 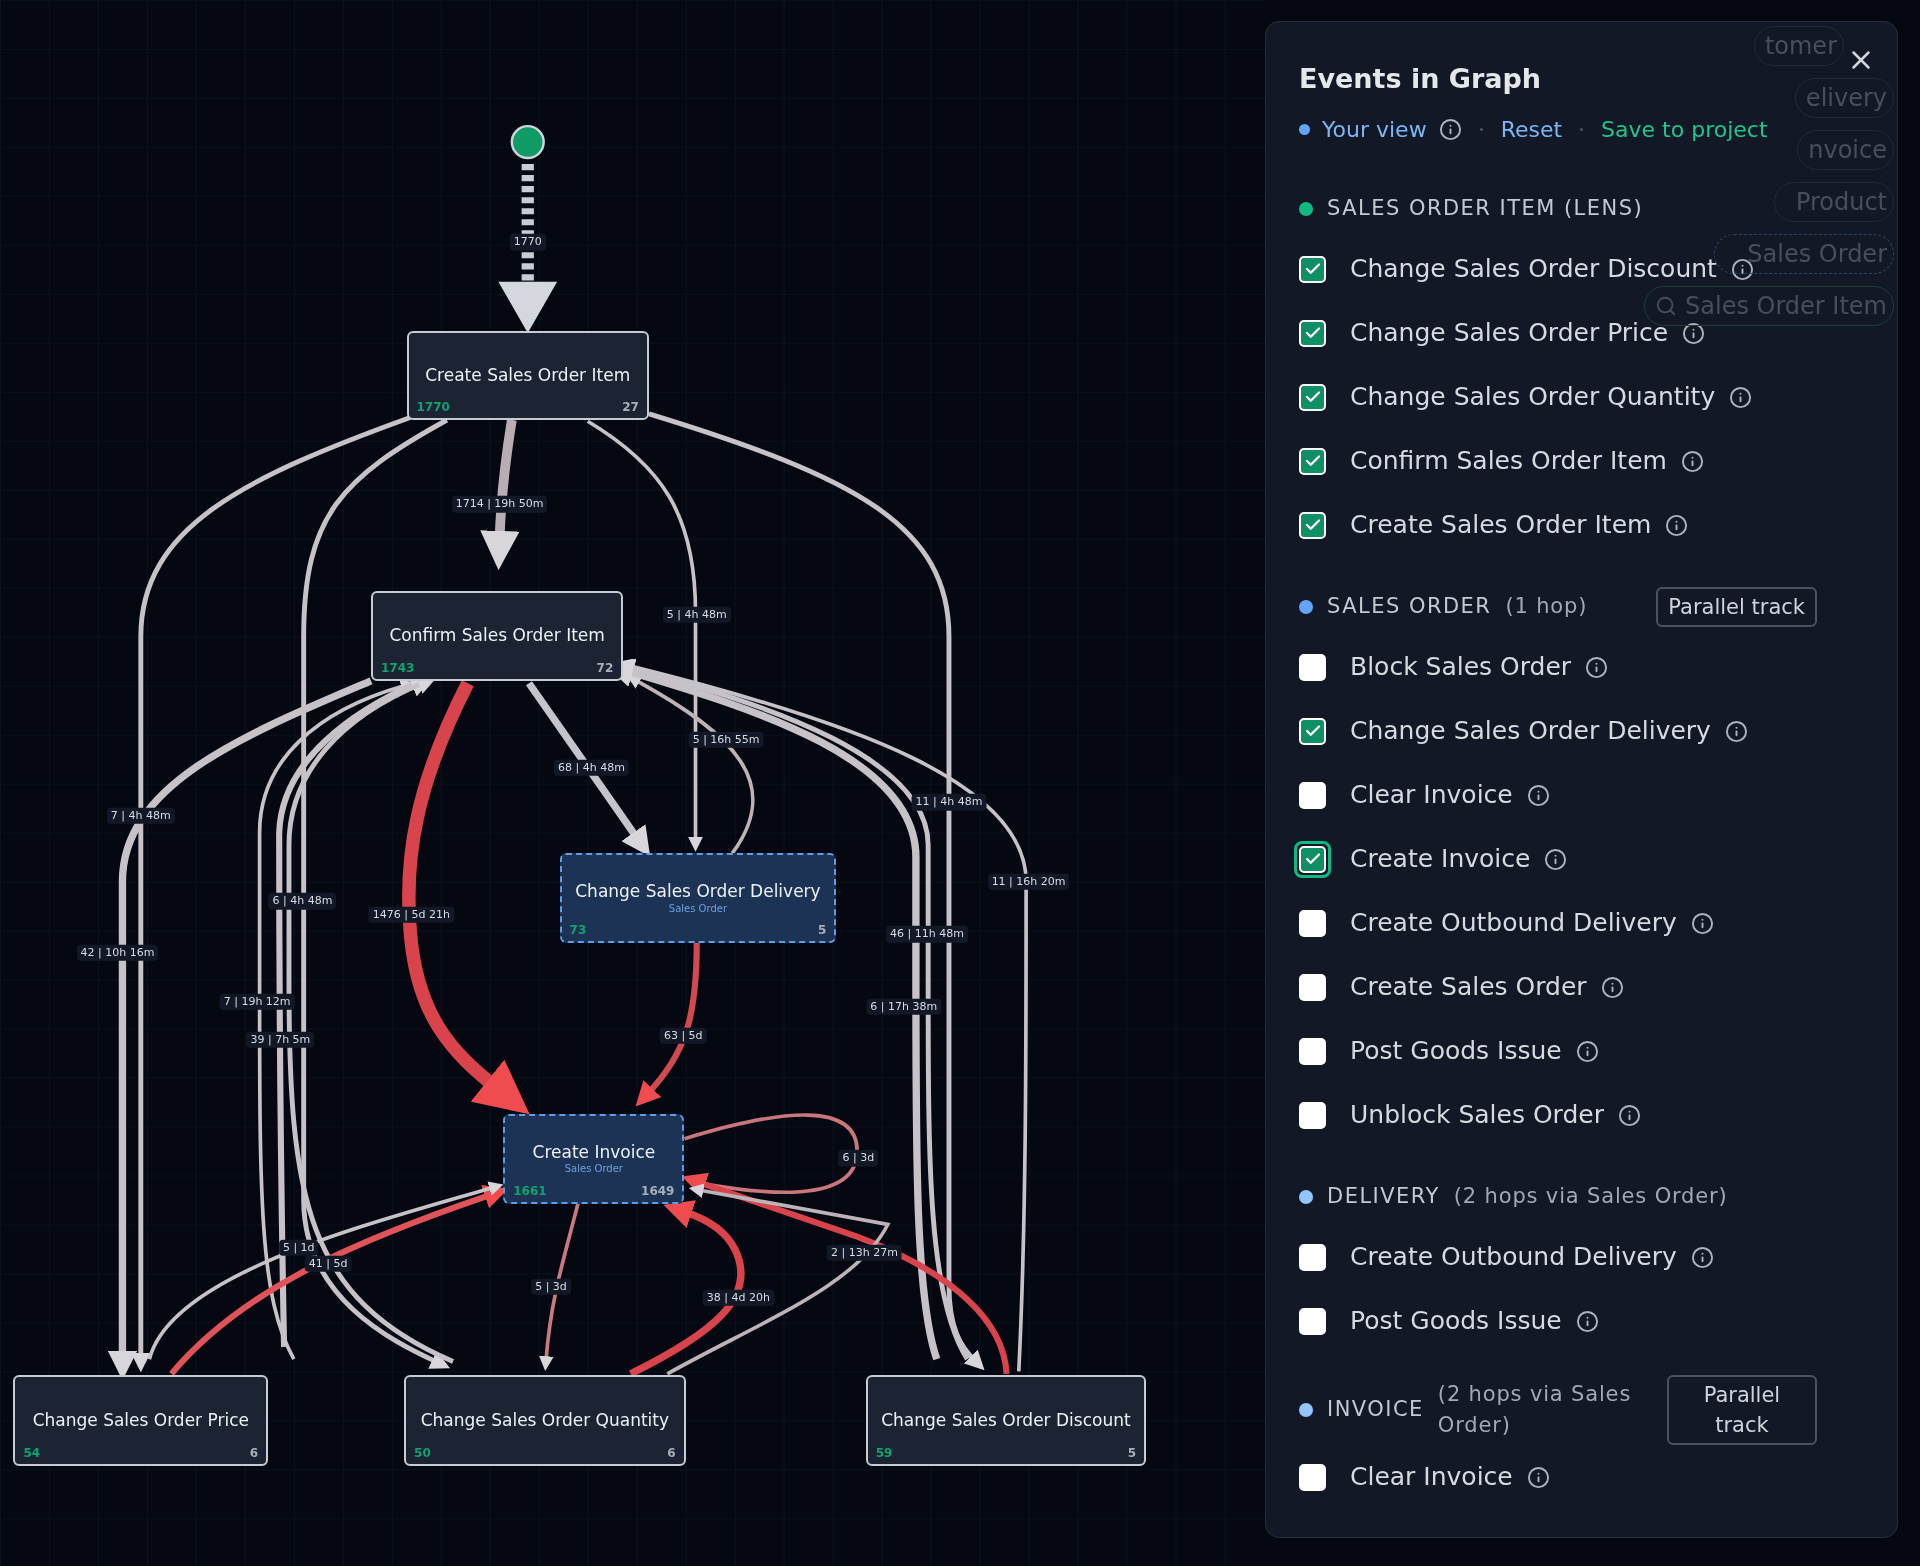 I want to click on node-count: 27, so click(x=630, y=407).